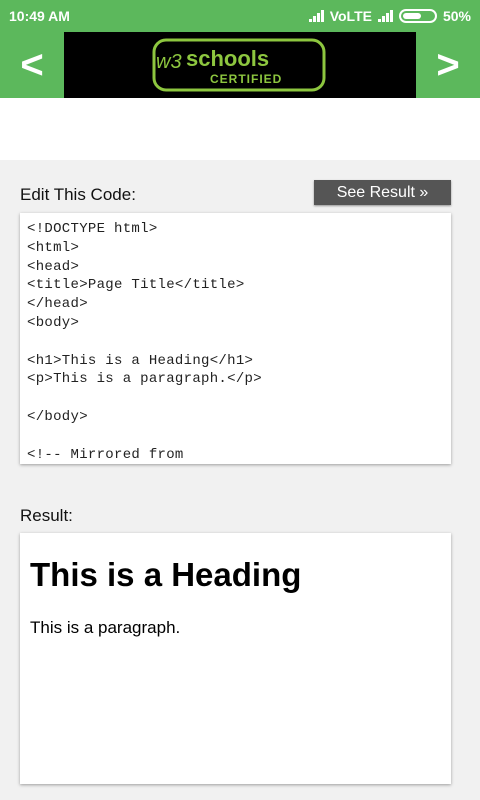 This screenshot has width=480, height=800. Describe the element at coordinates (382, 192) in the screenshot. I see `see-result-button: See Result »` at that location.